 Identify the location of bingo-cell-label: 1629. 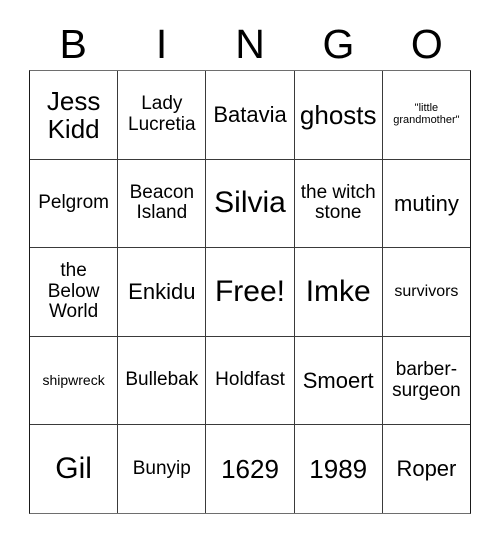
(250, 469).